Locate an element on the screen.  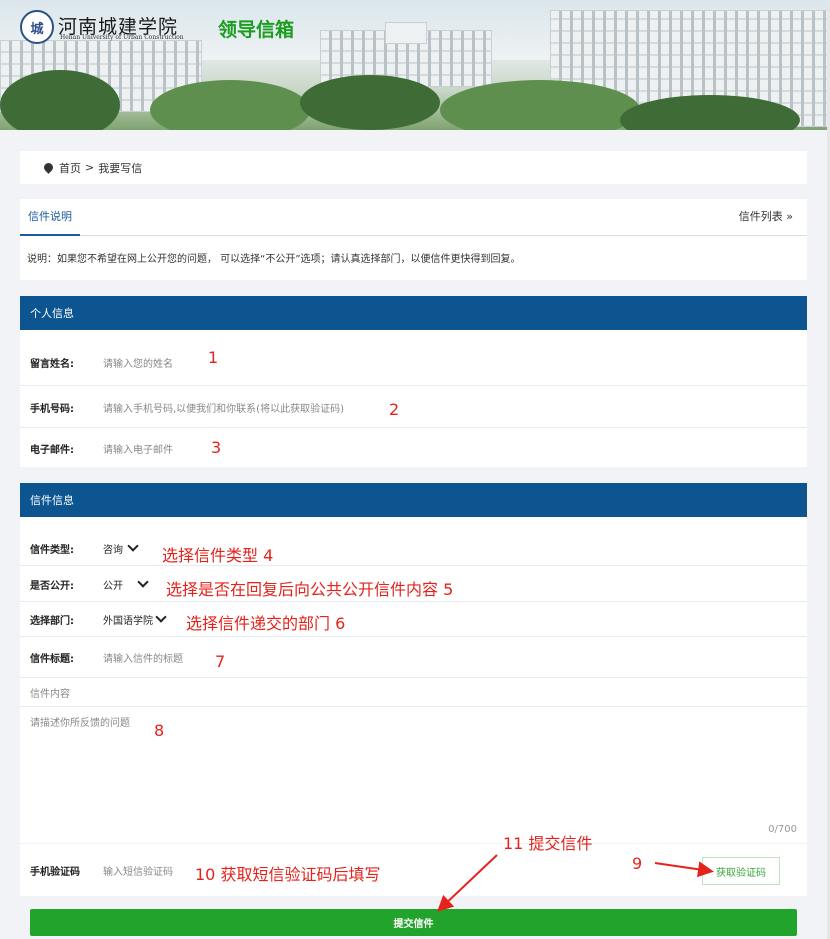
annotation-arrows is located at coordinates (575, 883).